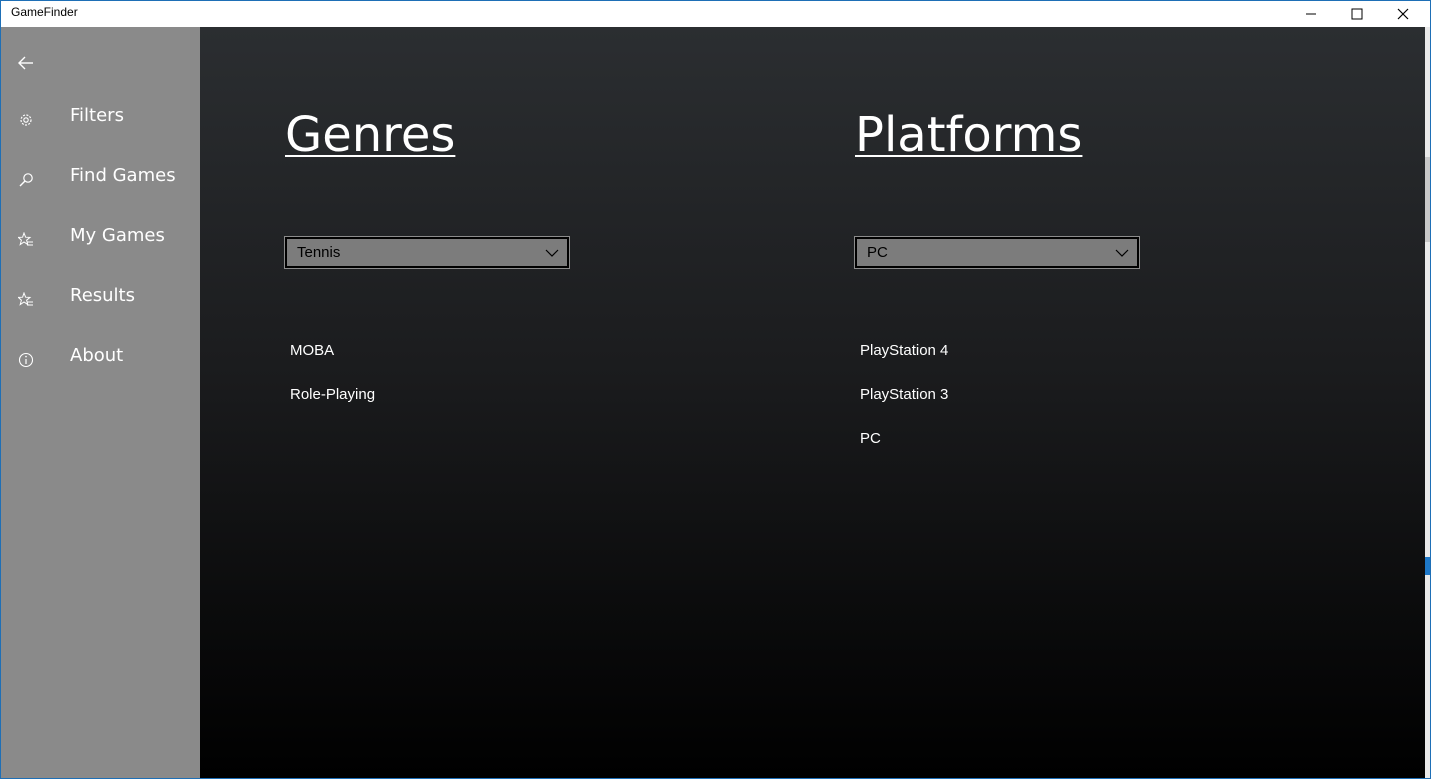 This screenshot has height=779, width=1431. I want to click on genre-list-item: MOBA, so click(312, 350).